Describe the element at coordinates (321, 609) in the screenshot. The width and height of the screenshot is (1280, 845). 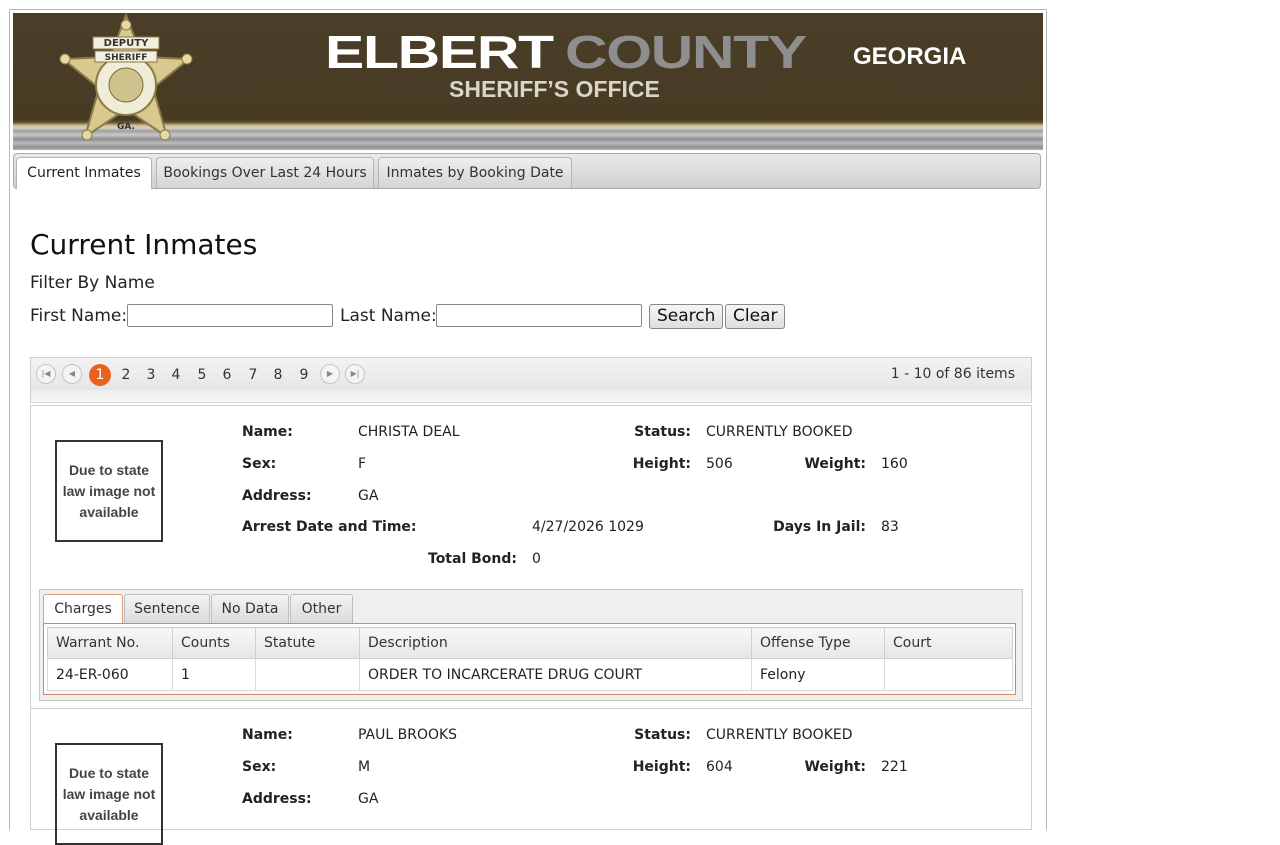
I see `tab-other: Other` at that location.